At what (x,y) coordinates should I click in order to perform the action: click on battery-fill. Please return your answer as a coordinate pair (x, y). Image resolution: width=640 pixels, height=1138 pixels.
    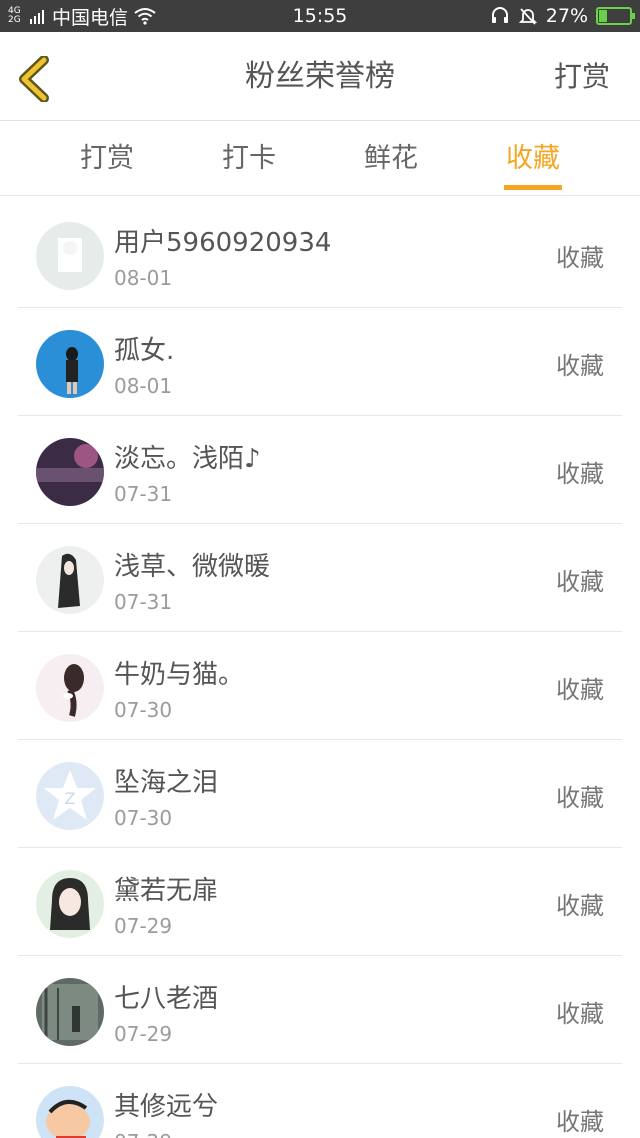
    Looking at the image, I should click on (603, 16).